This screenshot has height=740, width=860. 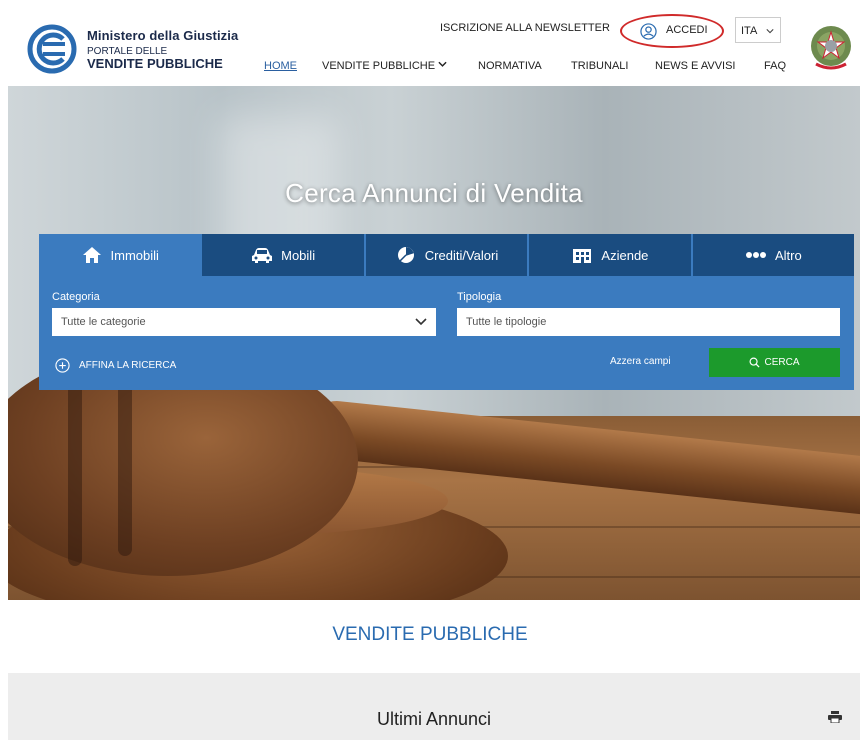 I want to click on house-icon, so click(x=91, y=255).